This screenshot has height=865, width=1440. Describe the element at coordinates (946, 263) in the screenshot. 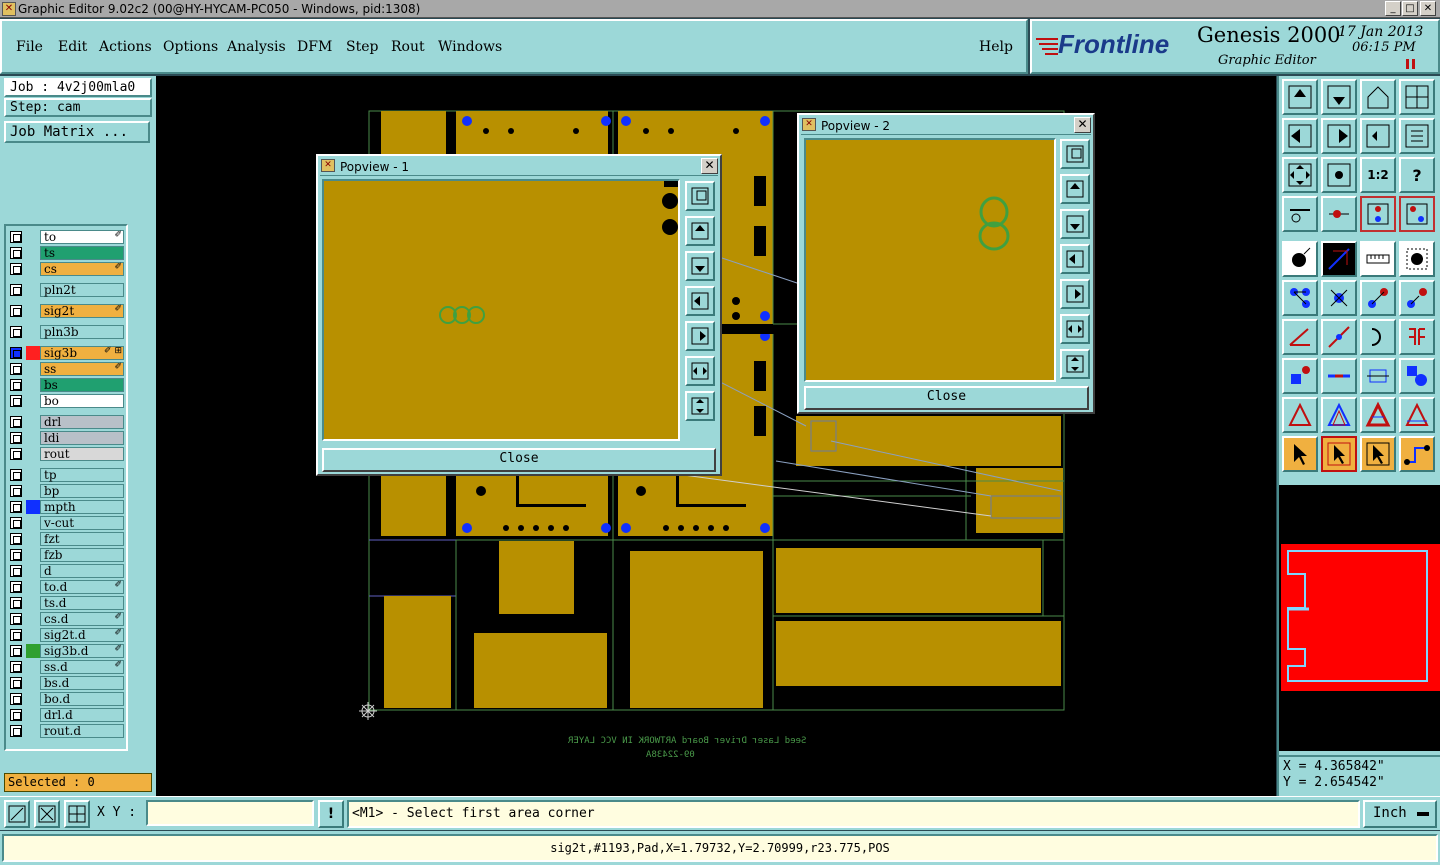

I see `popview-2-window: Popview - 2 ✕ ✕ Close` at that location.